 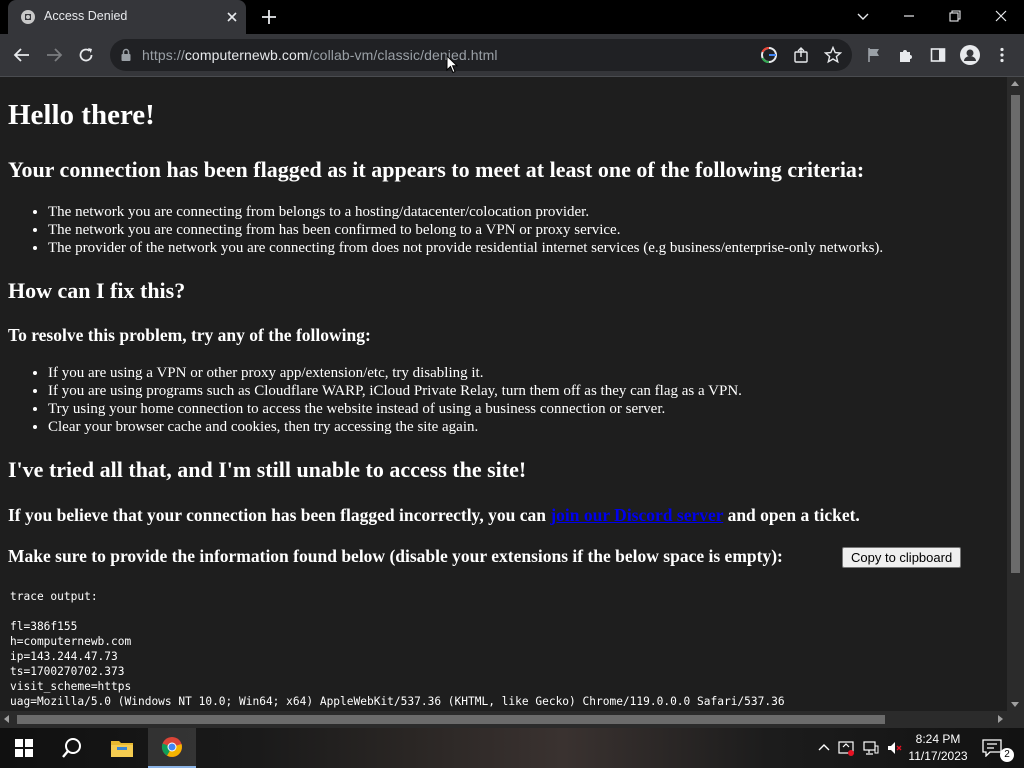 I want to click on clock-time: 8:24 PM, so click(x=938, y=739).